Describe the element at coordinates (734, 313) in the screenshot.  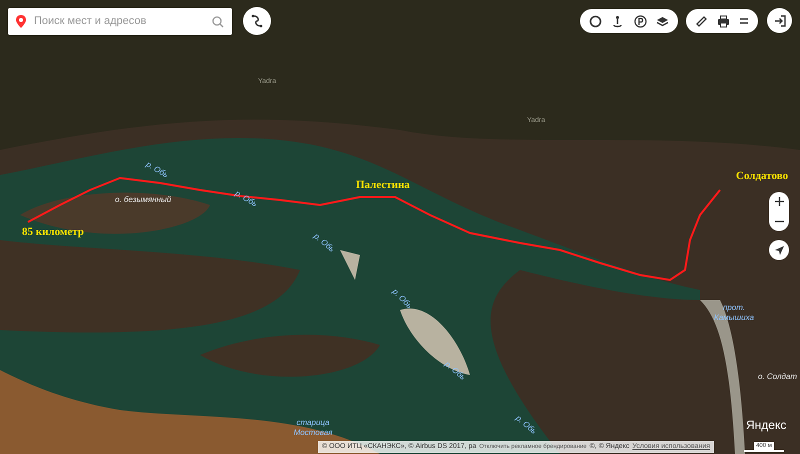
I see `map-label: прот. Камышиха` at that location.